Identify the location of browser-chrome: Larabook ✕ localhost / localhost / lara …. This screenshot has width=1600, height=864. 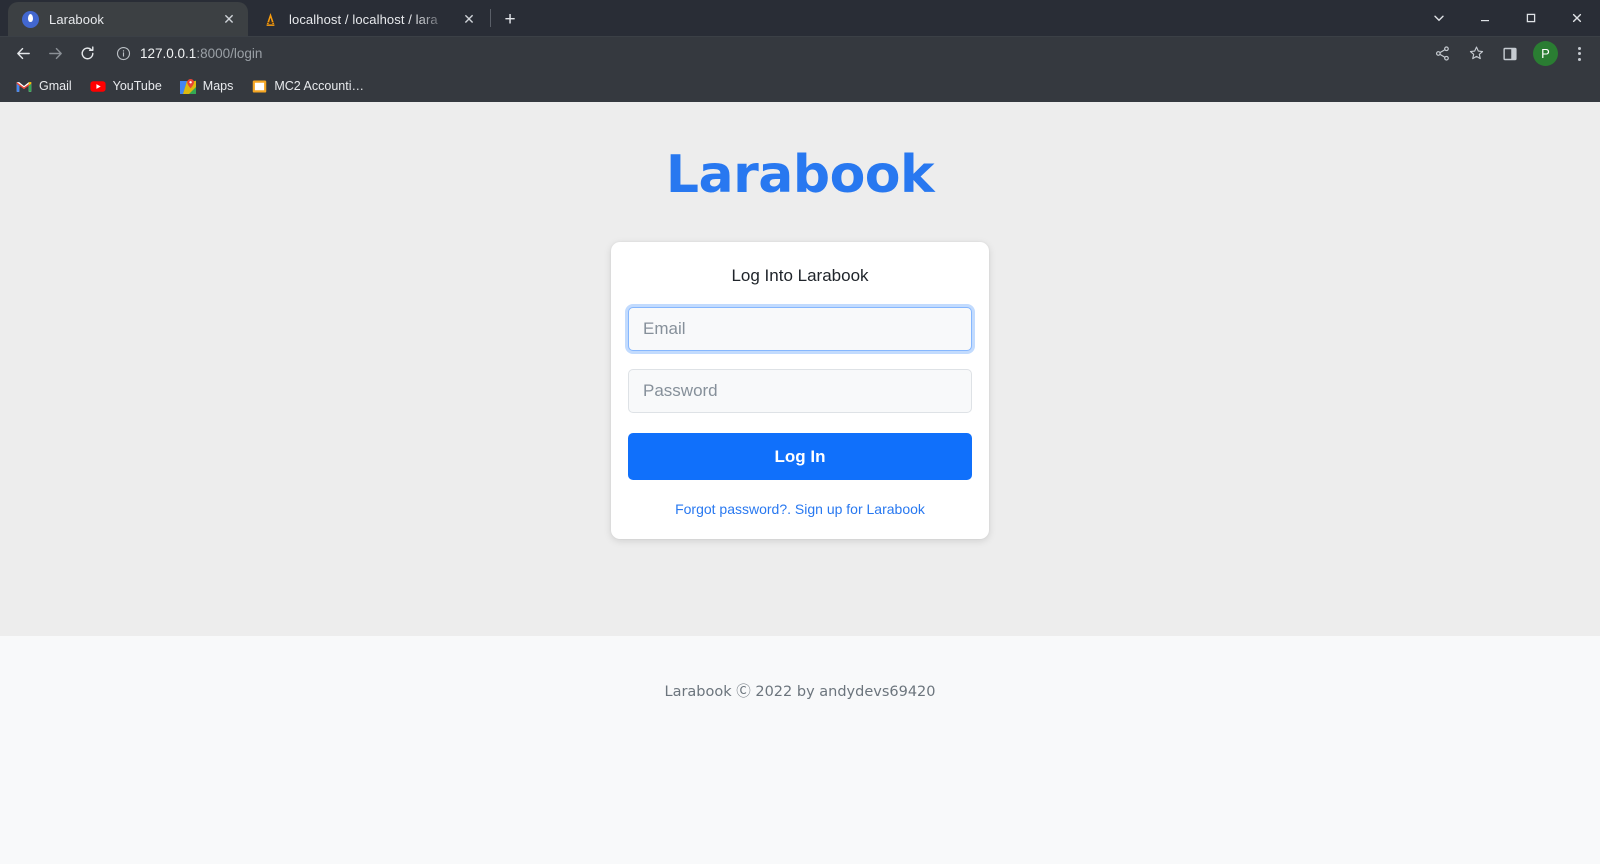
(800, 51).